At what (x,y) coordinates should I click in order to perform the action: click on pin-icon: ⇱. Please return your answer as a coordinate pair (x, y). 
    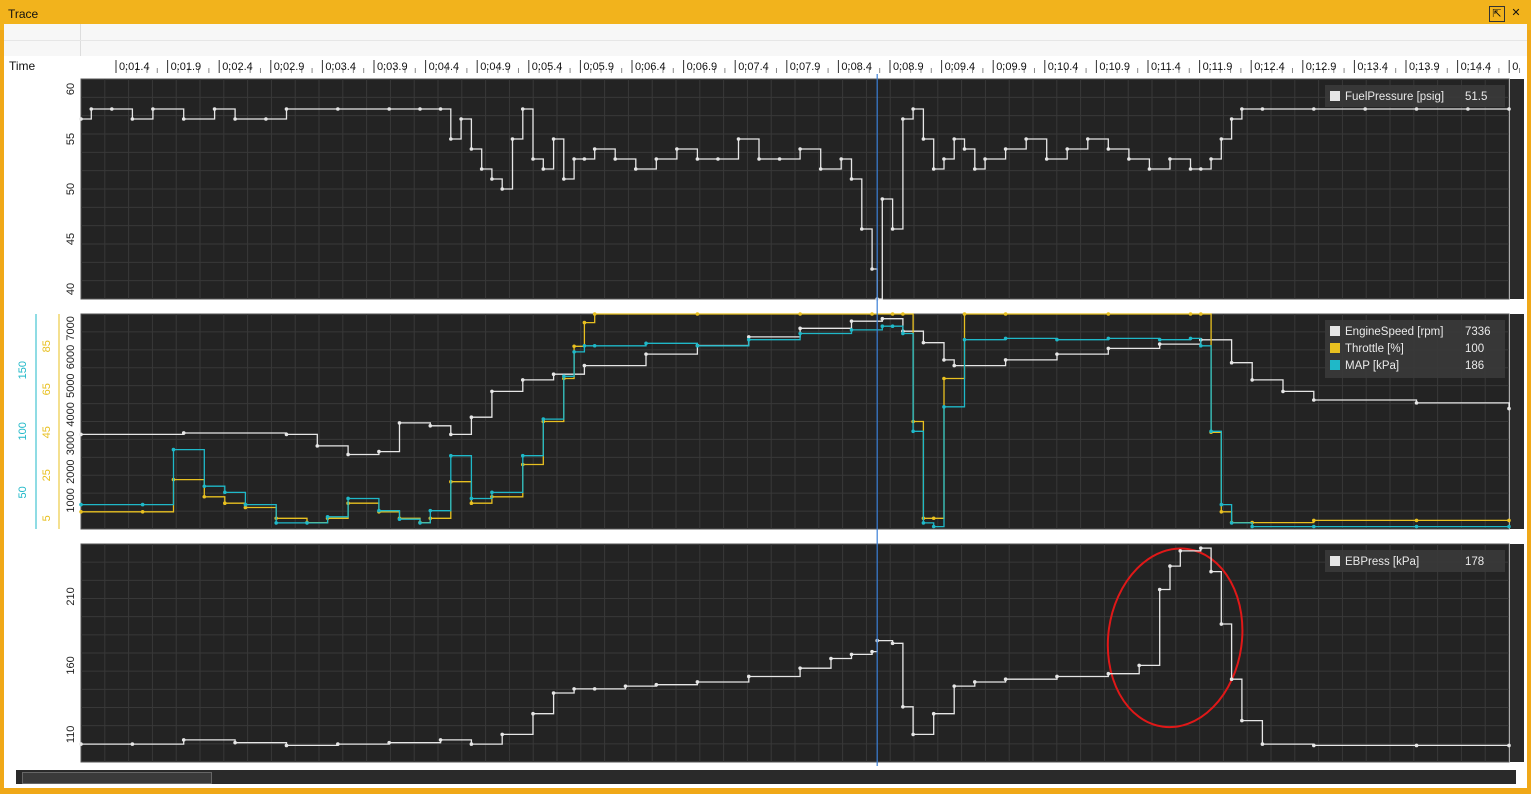
    Looking at the image, I should click on (1497, 14).